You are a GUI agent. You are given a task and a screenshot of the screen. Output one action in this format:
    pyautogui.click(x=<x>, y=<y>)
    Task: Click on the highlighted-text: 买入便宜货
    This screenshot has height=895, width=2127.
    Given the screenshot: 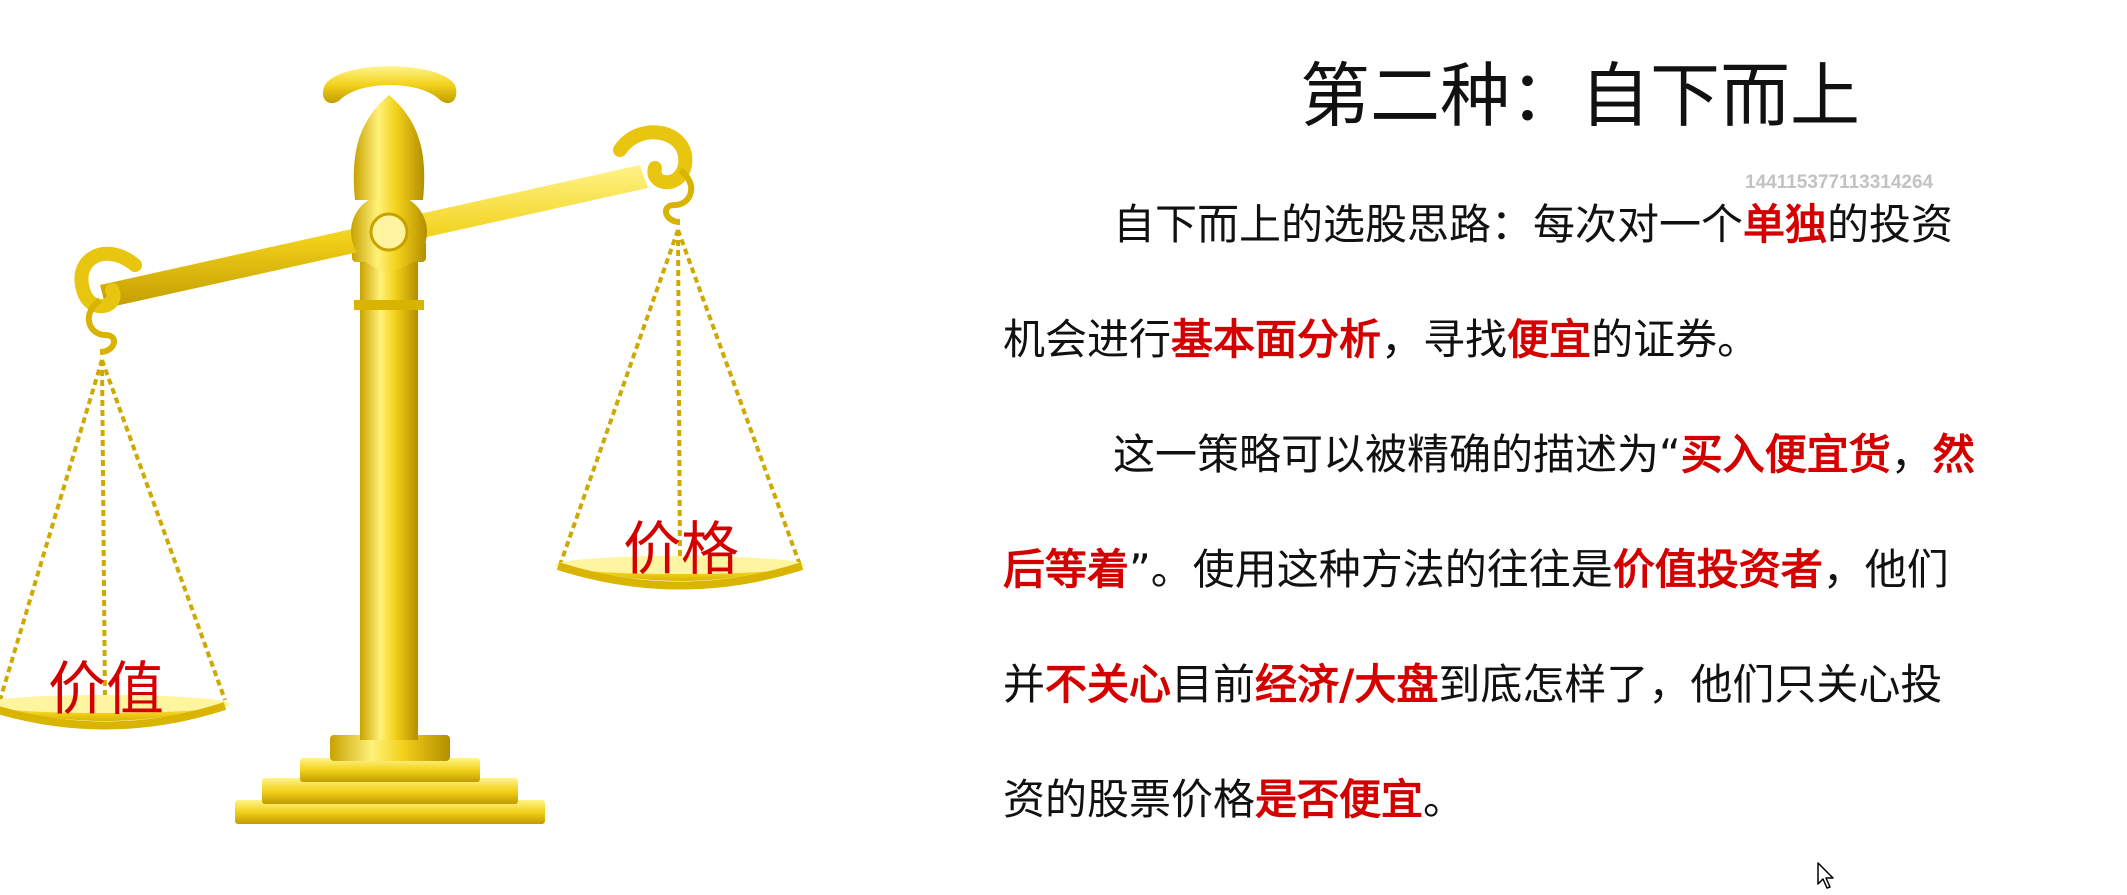 What is the action you would take?
    pyautogui.click(x=1785, y=454)
    